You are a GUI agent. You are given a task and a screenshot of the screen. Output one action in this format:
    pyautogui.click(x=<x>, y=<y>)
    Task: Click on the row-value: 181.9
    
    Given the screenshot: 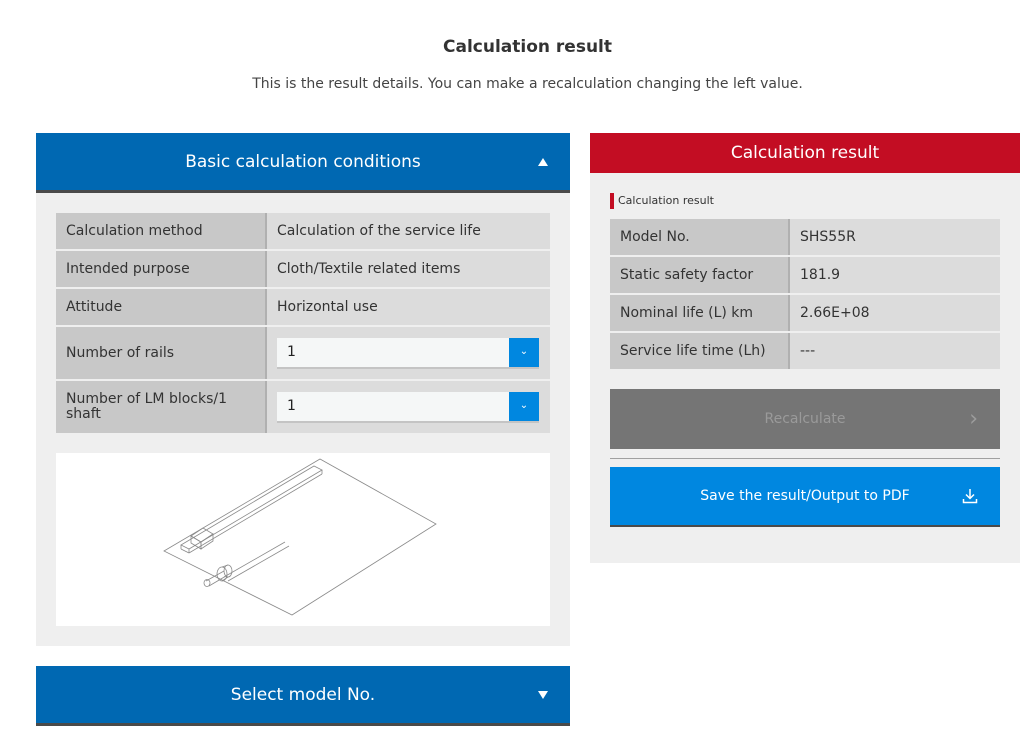 What is the action you would take?
    pyautogui.click(x=895, y=275)
    